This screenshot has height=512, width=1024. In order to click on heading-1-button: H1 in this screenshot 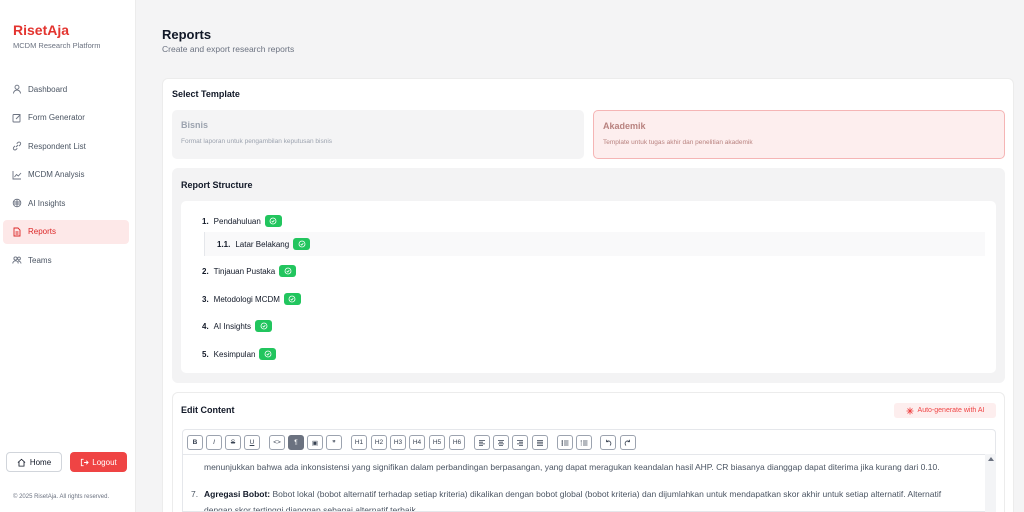, I will do `click(359, 442)`.